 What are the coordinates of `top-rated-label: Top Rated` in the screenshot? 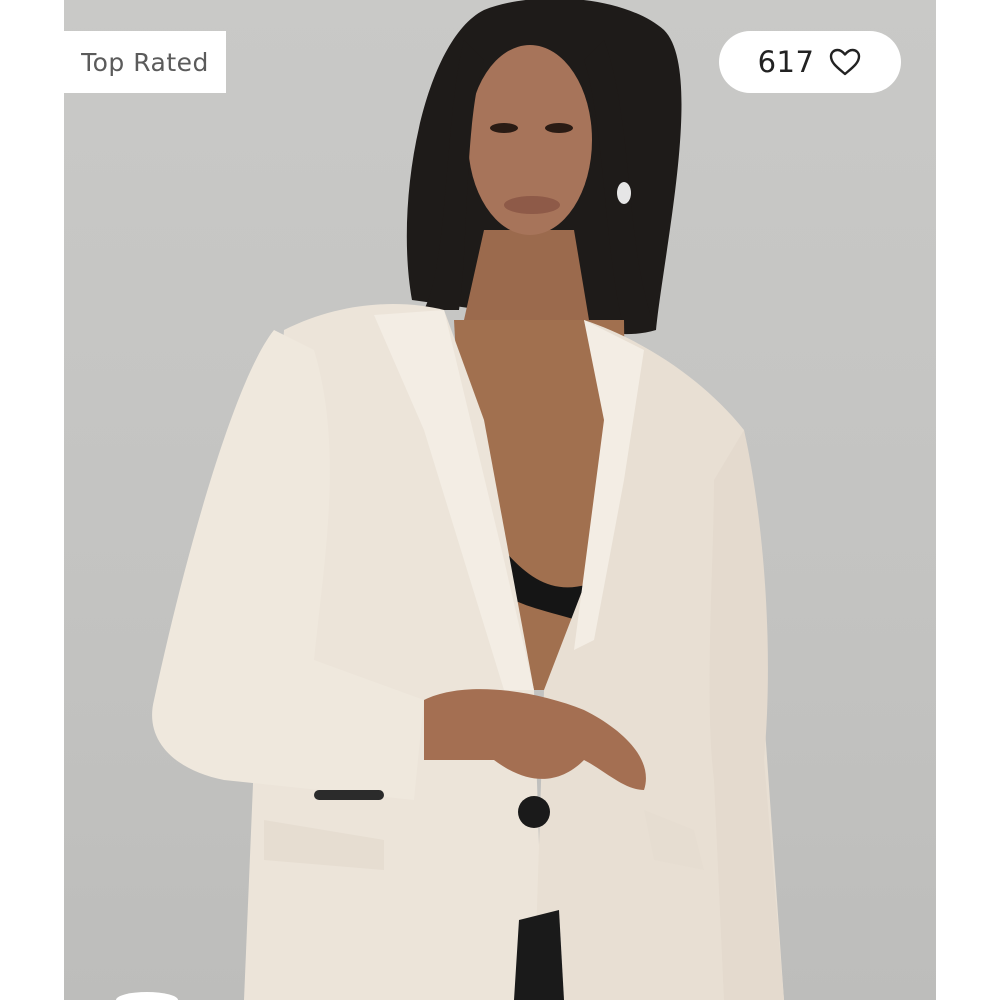 It's located at (145, 62).